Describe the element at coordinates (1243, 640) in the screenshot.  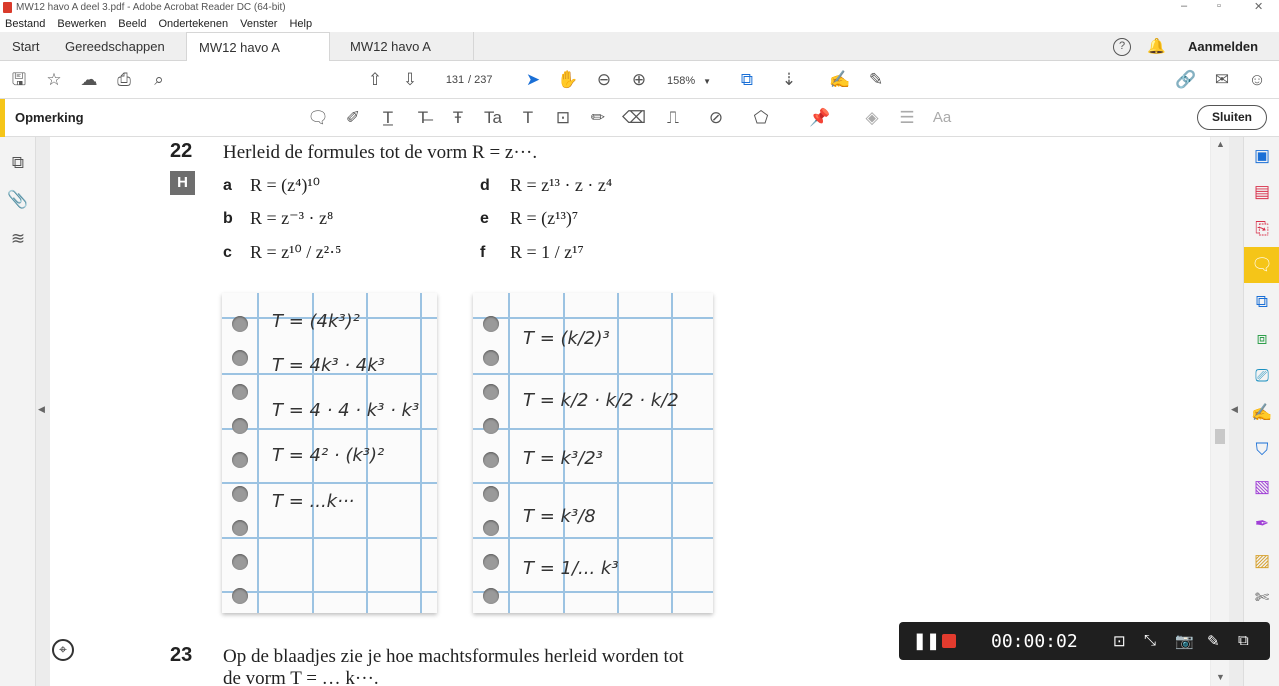
I see `minimize-recorder-icon: ⧉` at that location.